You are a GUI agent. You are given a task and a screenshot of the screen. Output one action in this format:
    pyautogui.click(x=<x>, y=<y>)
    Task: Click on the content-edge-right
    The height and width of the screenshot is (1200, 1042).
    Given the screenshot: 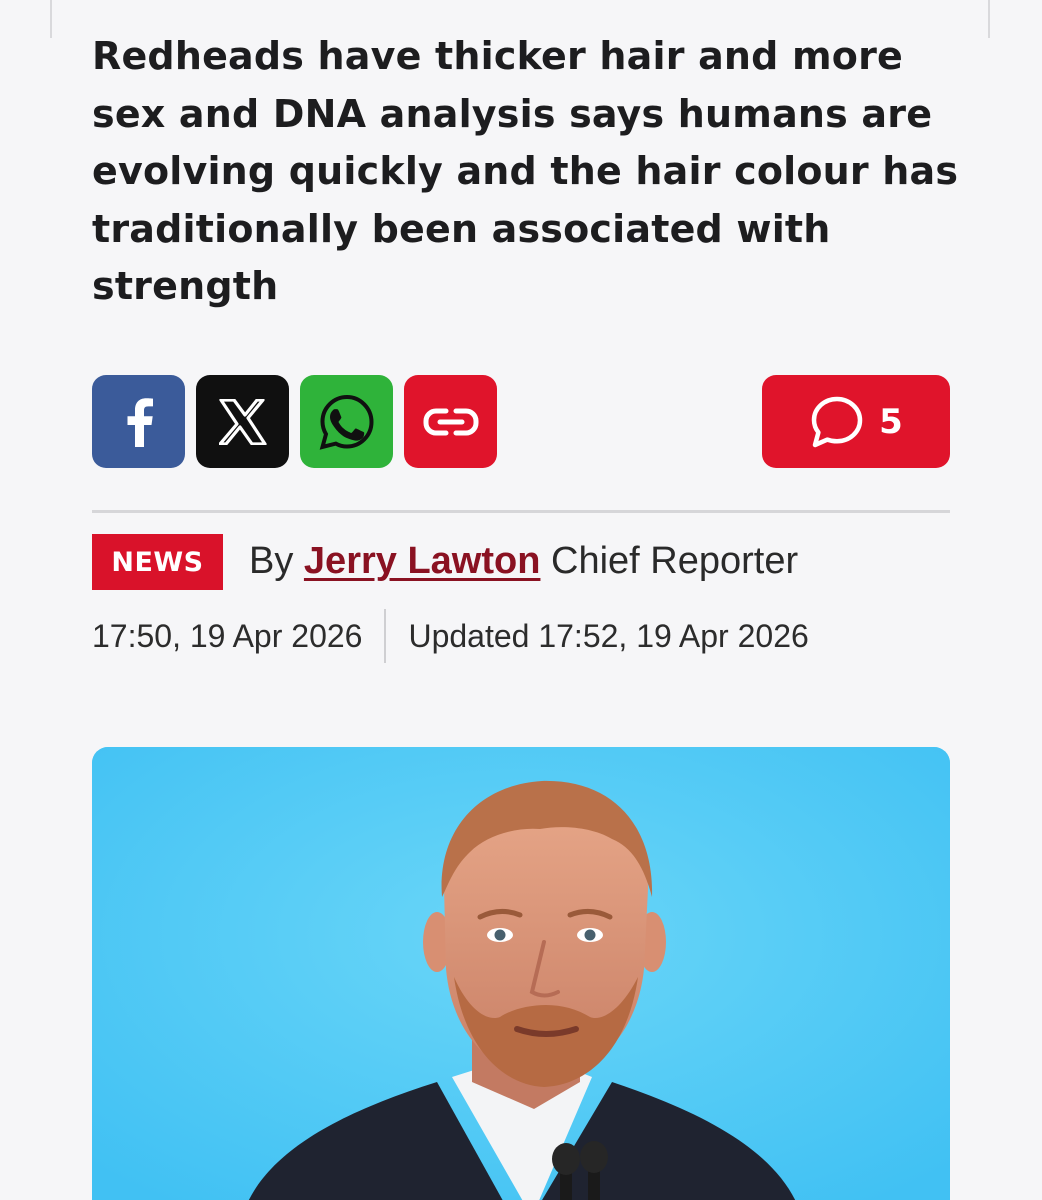 What is the action you would take?
    pyautogui.click(x=989, y=19)
    